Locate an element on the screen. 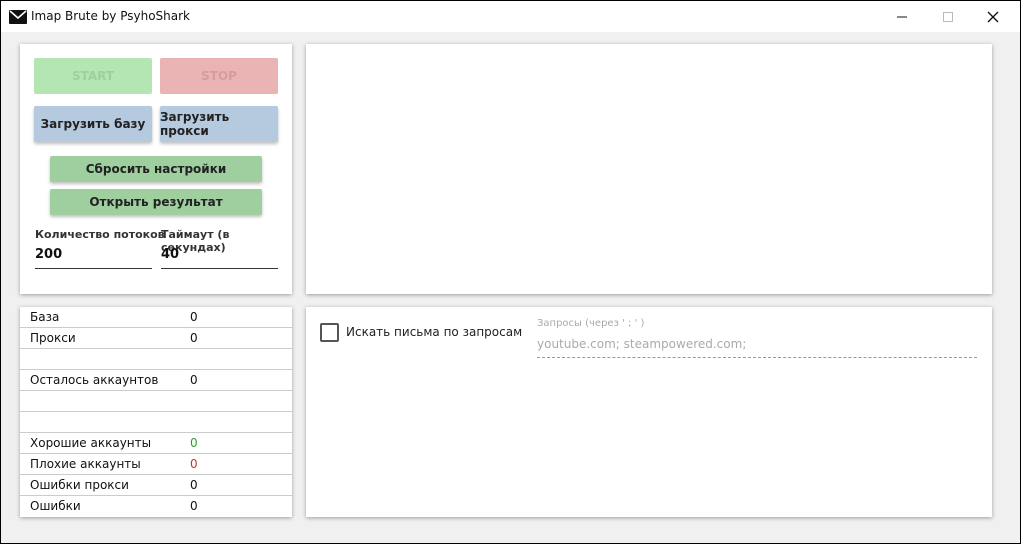 The height and width of the screenshot is (544, 1021). stat-row-proxy-errors: Ошибки прокси 0 is located at coordinates (156, 485).